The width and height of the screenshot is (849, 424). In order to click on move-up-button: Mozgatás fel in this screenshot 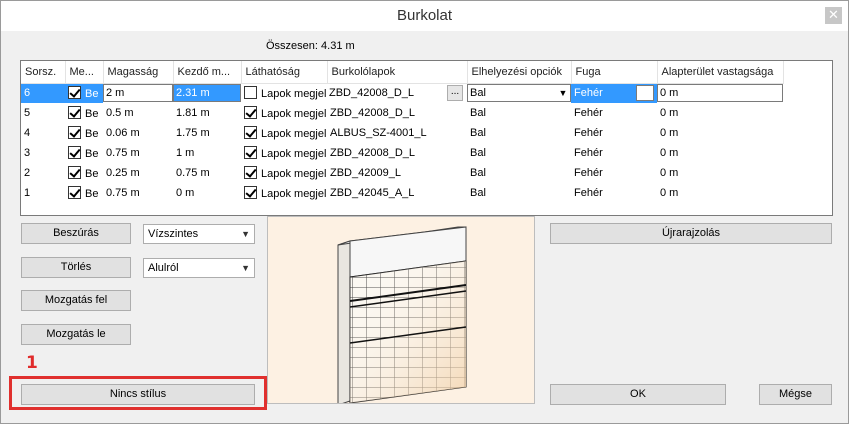, I will do `click(76, 300)`.